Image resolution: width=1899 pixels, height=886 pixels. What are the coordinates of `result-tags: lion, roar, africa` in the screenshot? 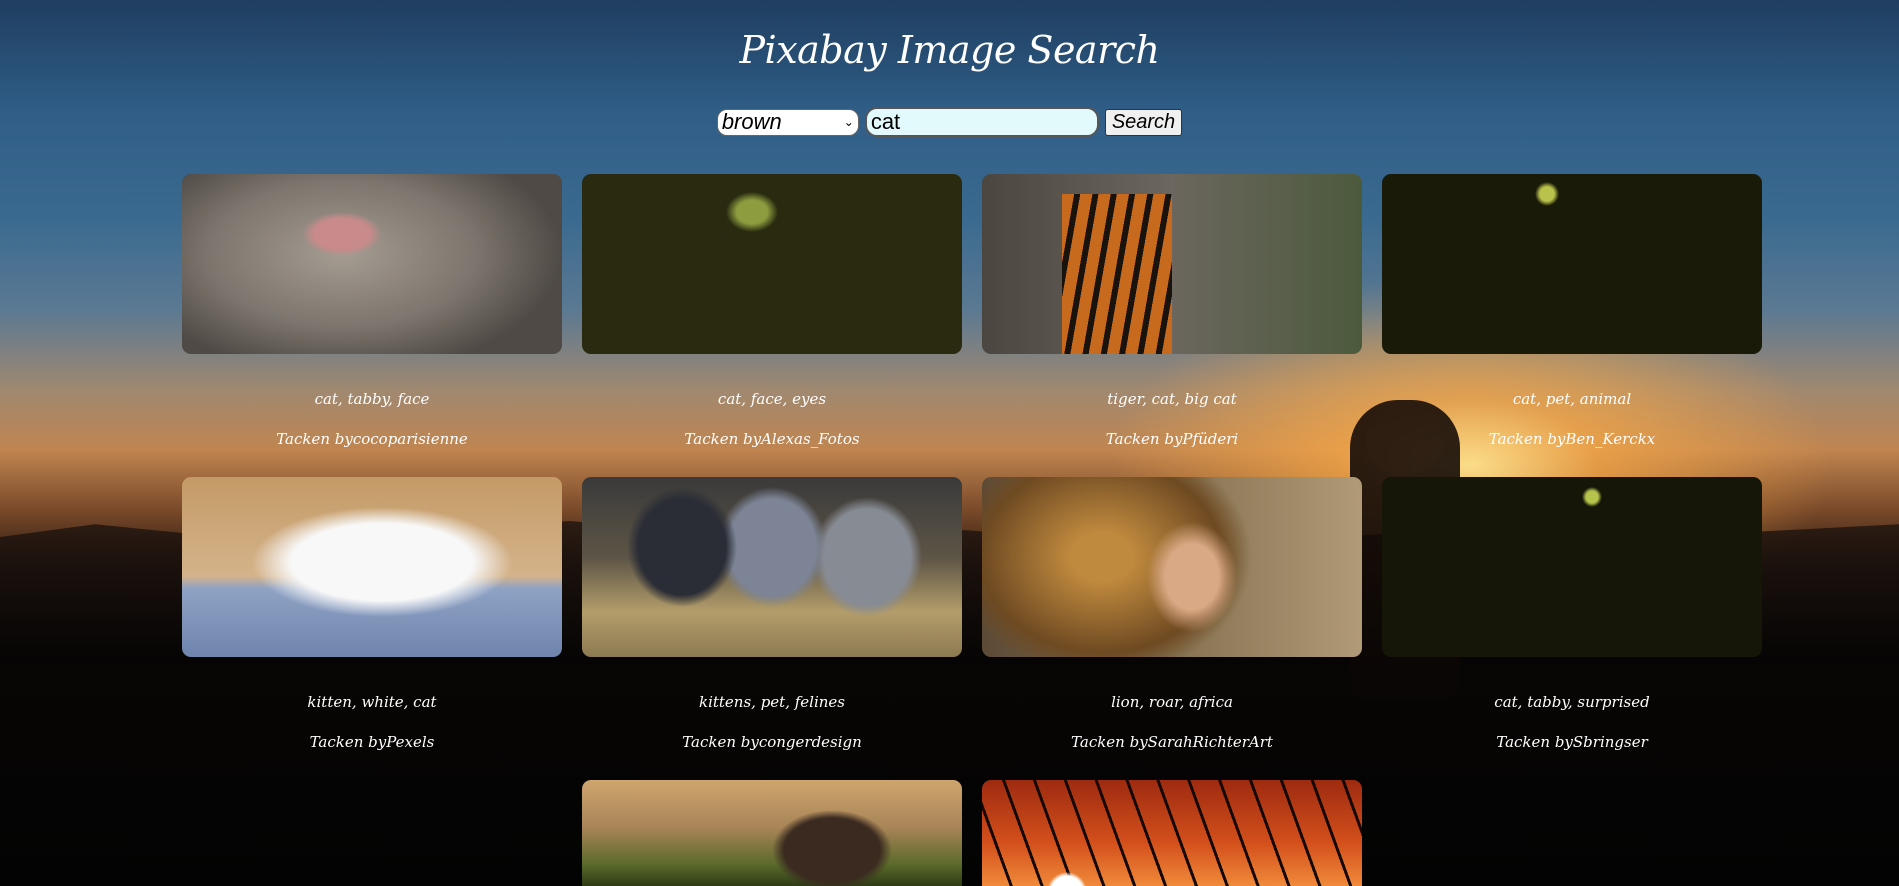 It's located at (1172, 702).